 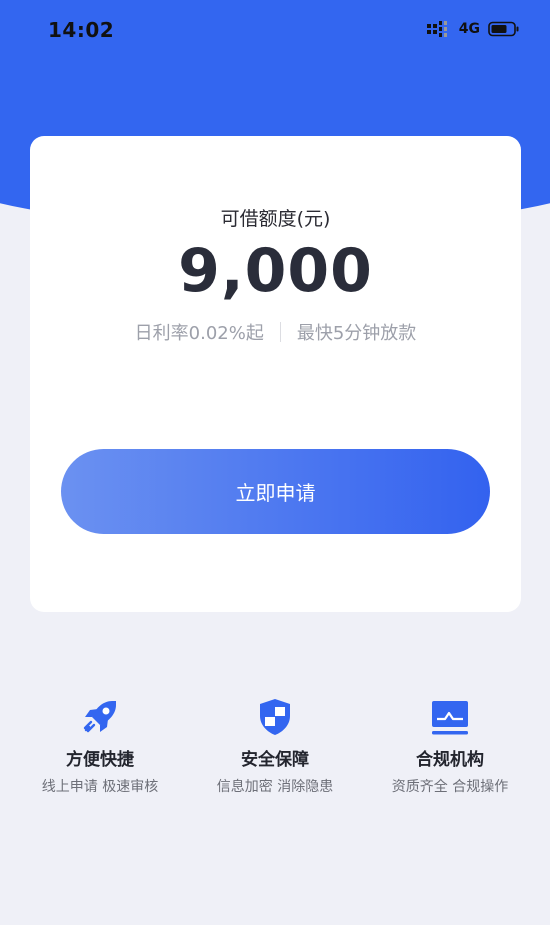 What do you see at coordinates (450, 718) in the screenshot?
I see `monitor-icon` at bounding box center [450, 718].